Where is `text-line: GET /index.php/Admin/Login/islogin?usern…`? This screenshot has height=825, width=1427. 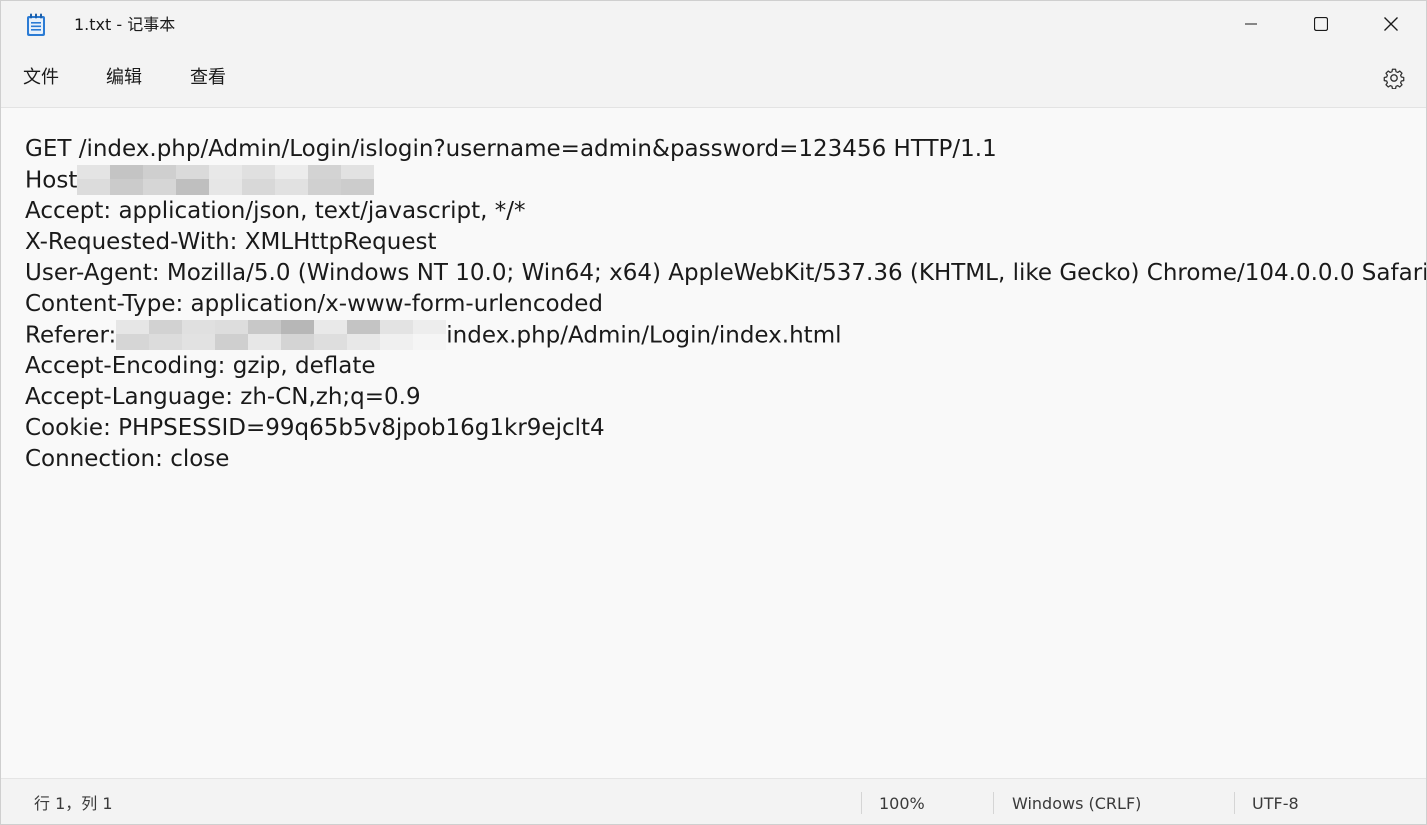
text-line: GET /index.php/Admin/Login/islogin?usern… is located at coordinates (725, 149).